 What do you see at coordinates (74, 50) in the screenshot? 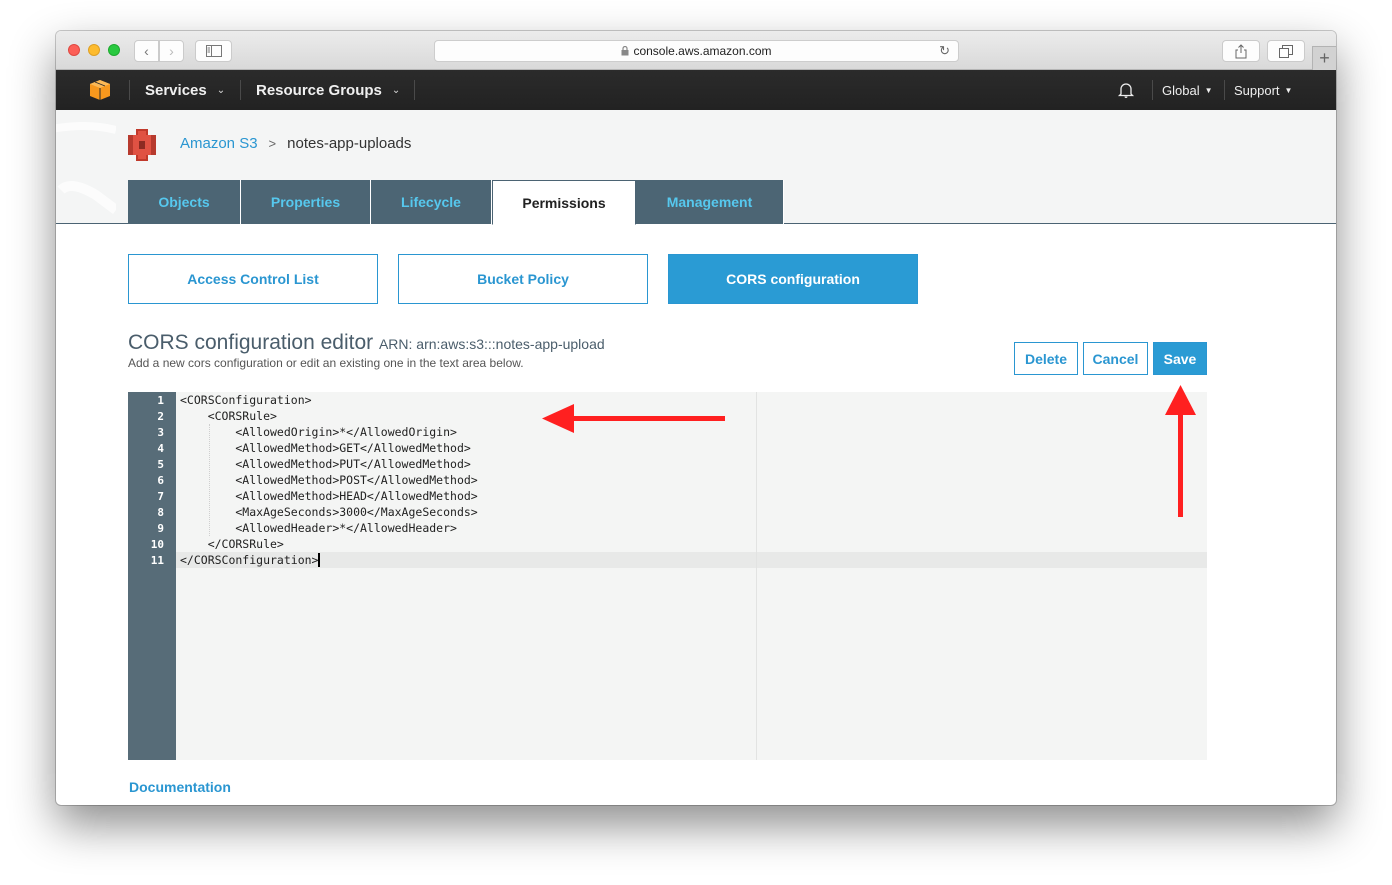
I see `close-window-button` at bounding box center [74, 50].